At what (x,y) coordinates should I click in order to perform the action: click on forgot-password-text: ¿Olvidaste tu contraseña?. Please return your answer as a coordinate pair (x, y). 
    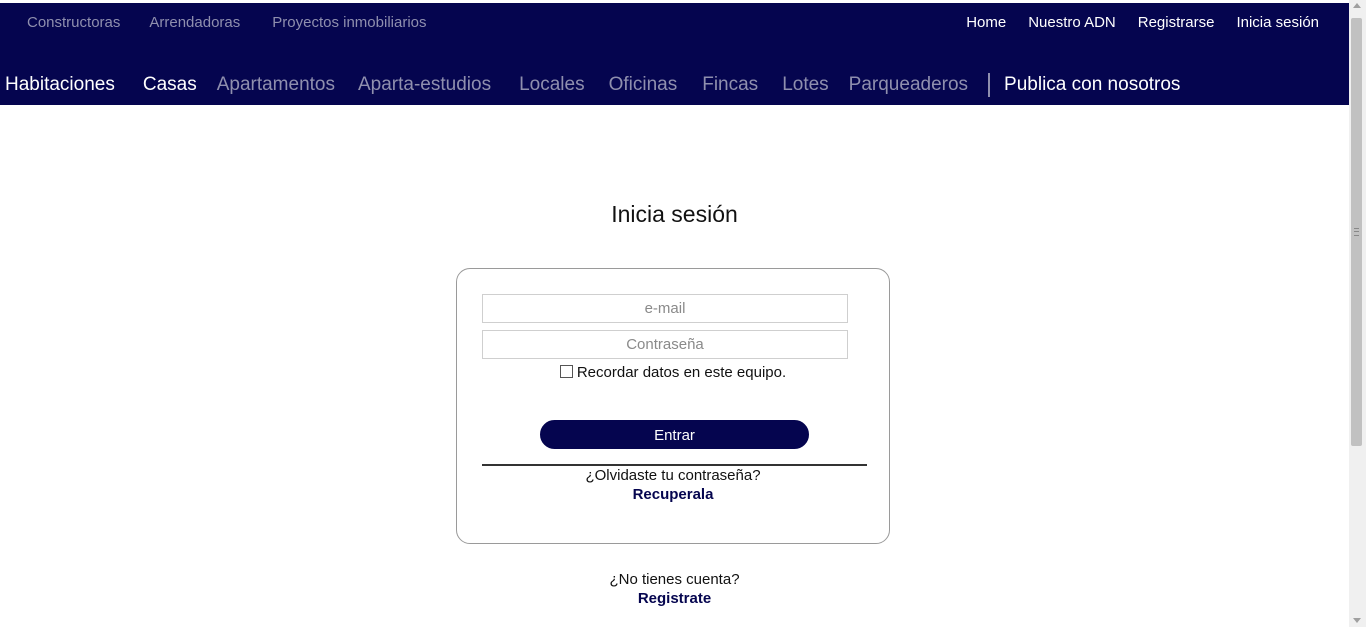
    Looking at the image, I should click on (673, 475).